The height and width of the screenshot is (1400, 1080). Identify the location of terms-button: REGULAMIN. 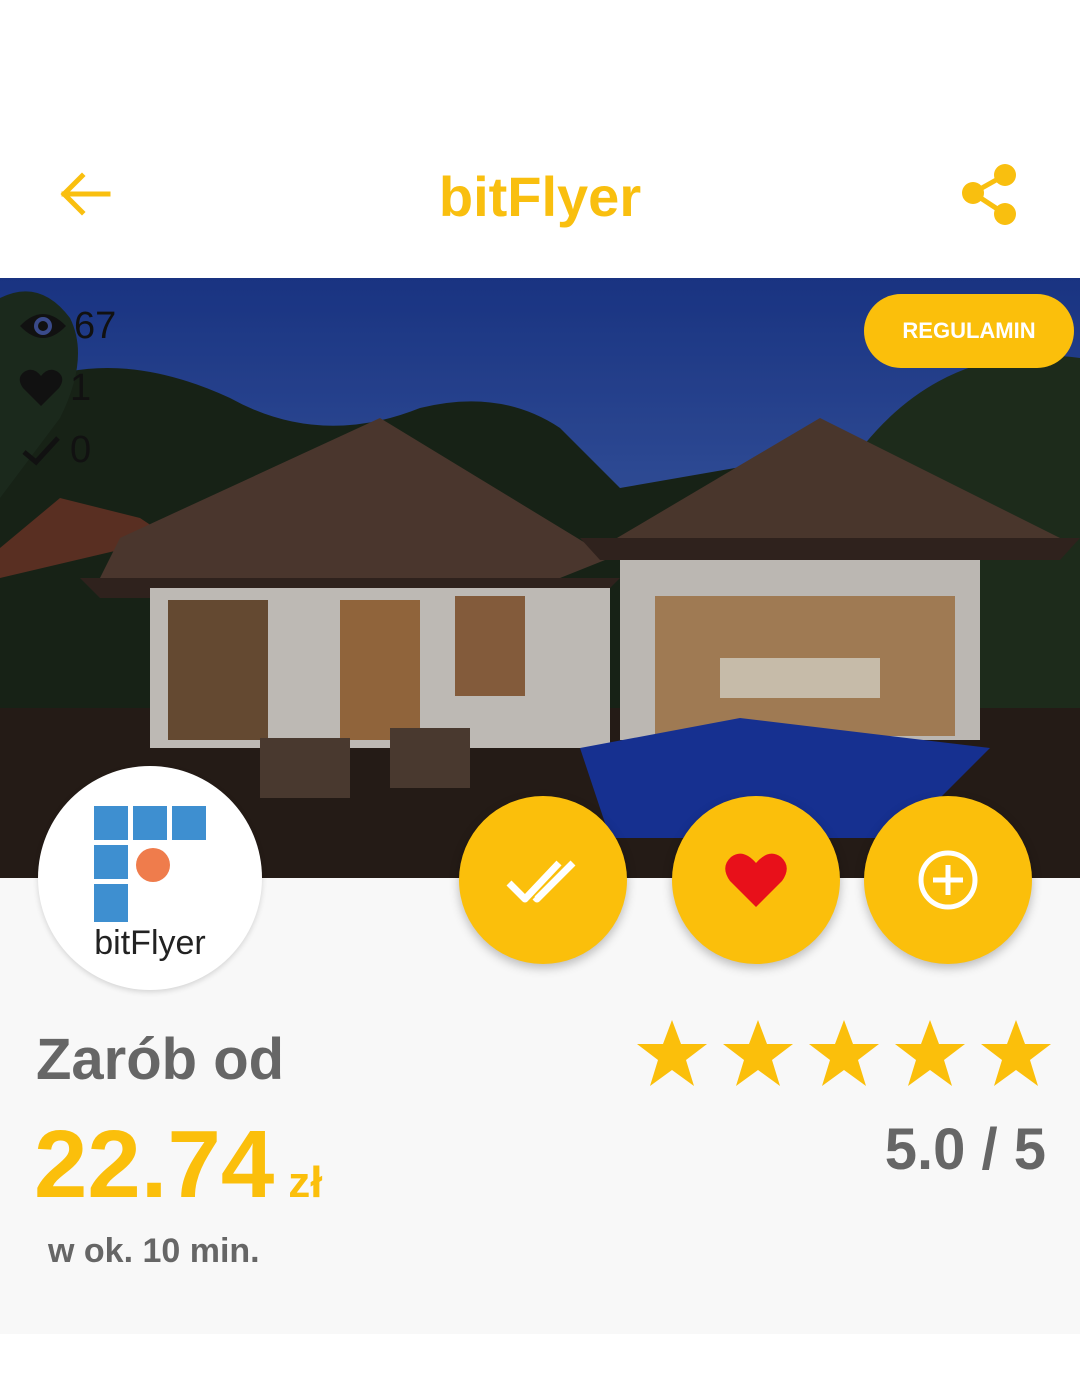
(969, 331).